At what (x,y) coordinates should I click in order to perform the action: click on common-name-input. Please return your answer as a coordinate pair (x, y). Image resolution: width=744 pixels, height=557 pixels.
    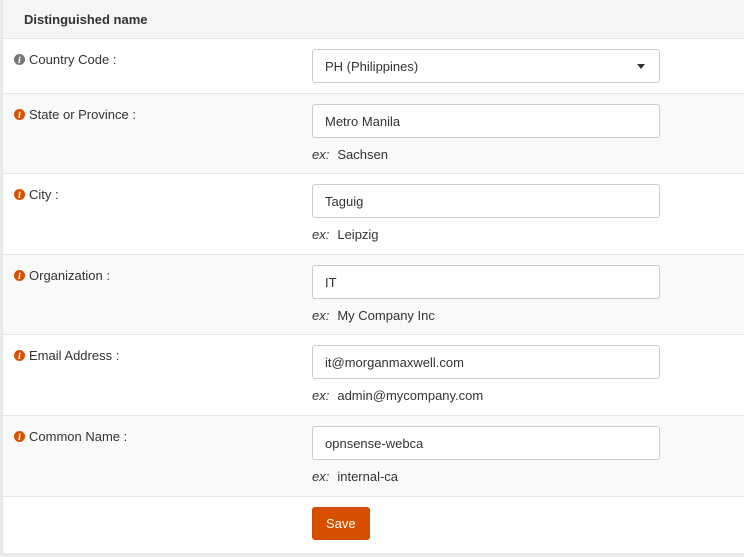
    Looking at the image, I should click on (486, 443).